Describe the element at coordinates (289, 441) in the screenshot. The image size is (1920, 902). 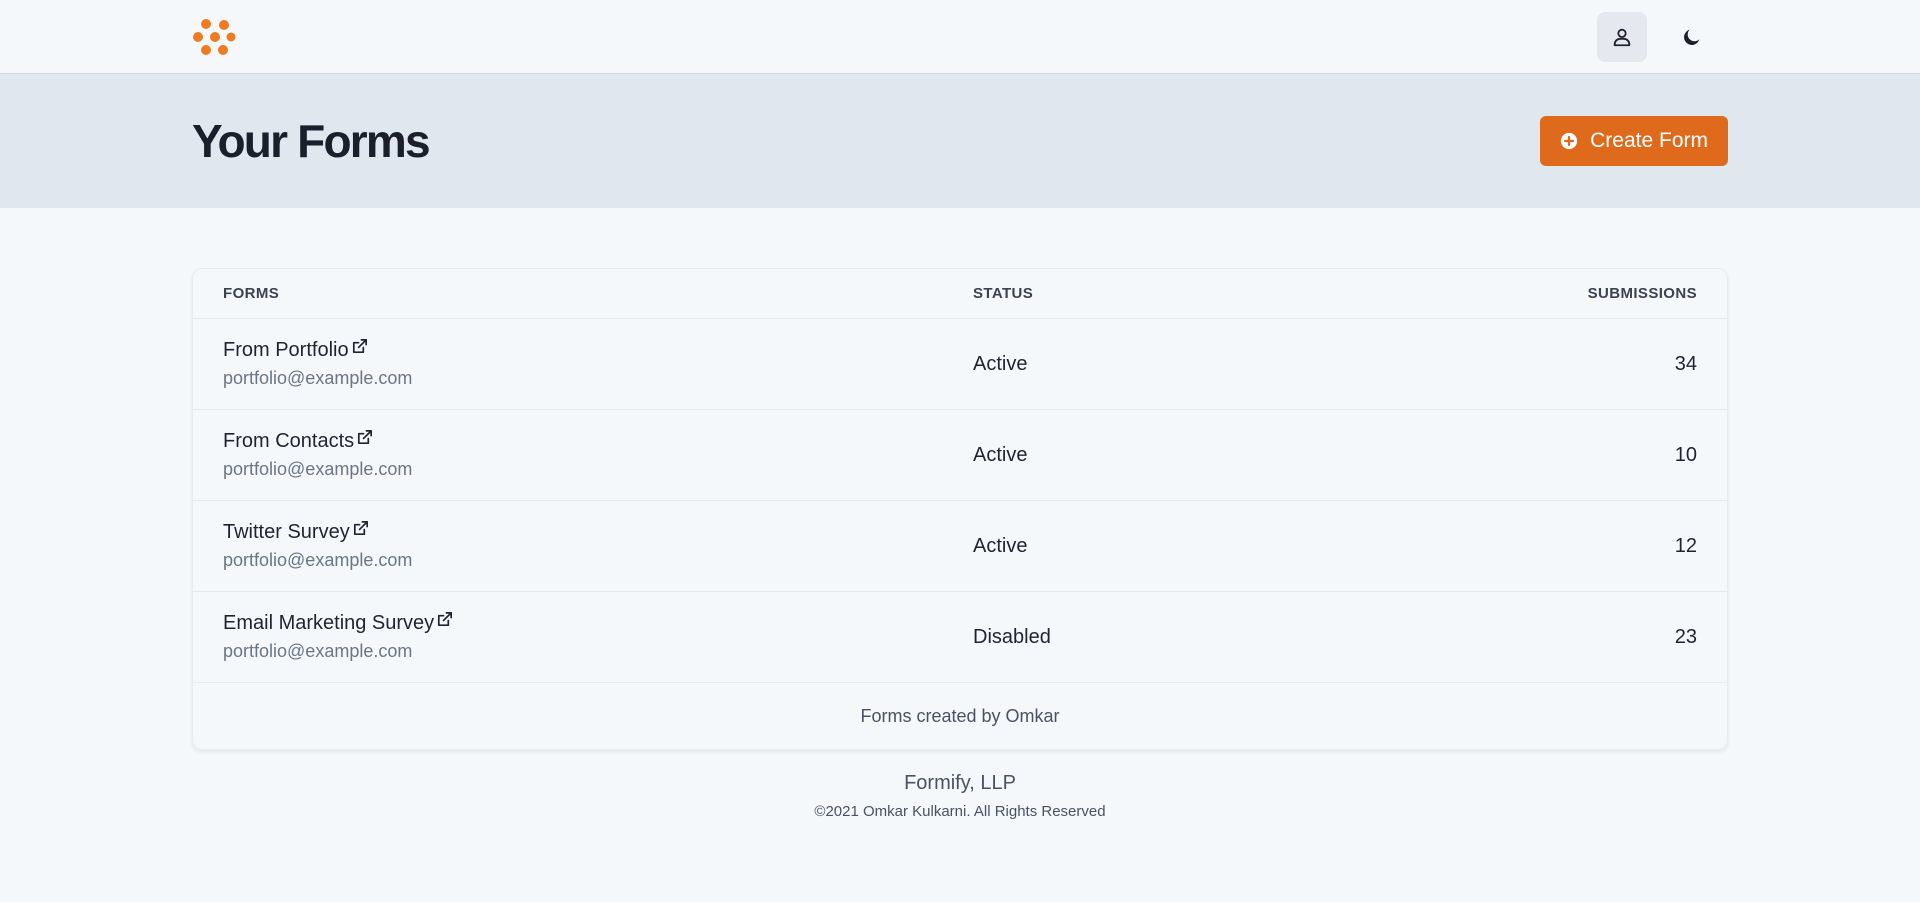
I see `form-name: From Contacts` at that location.